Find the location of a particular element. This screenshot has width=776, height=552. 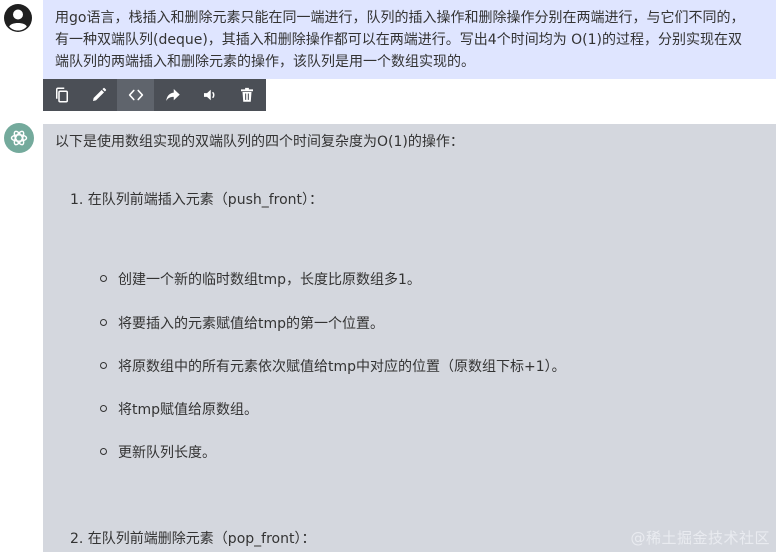

share-button is located at coordinates (172, 95).